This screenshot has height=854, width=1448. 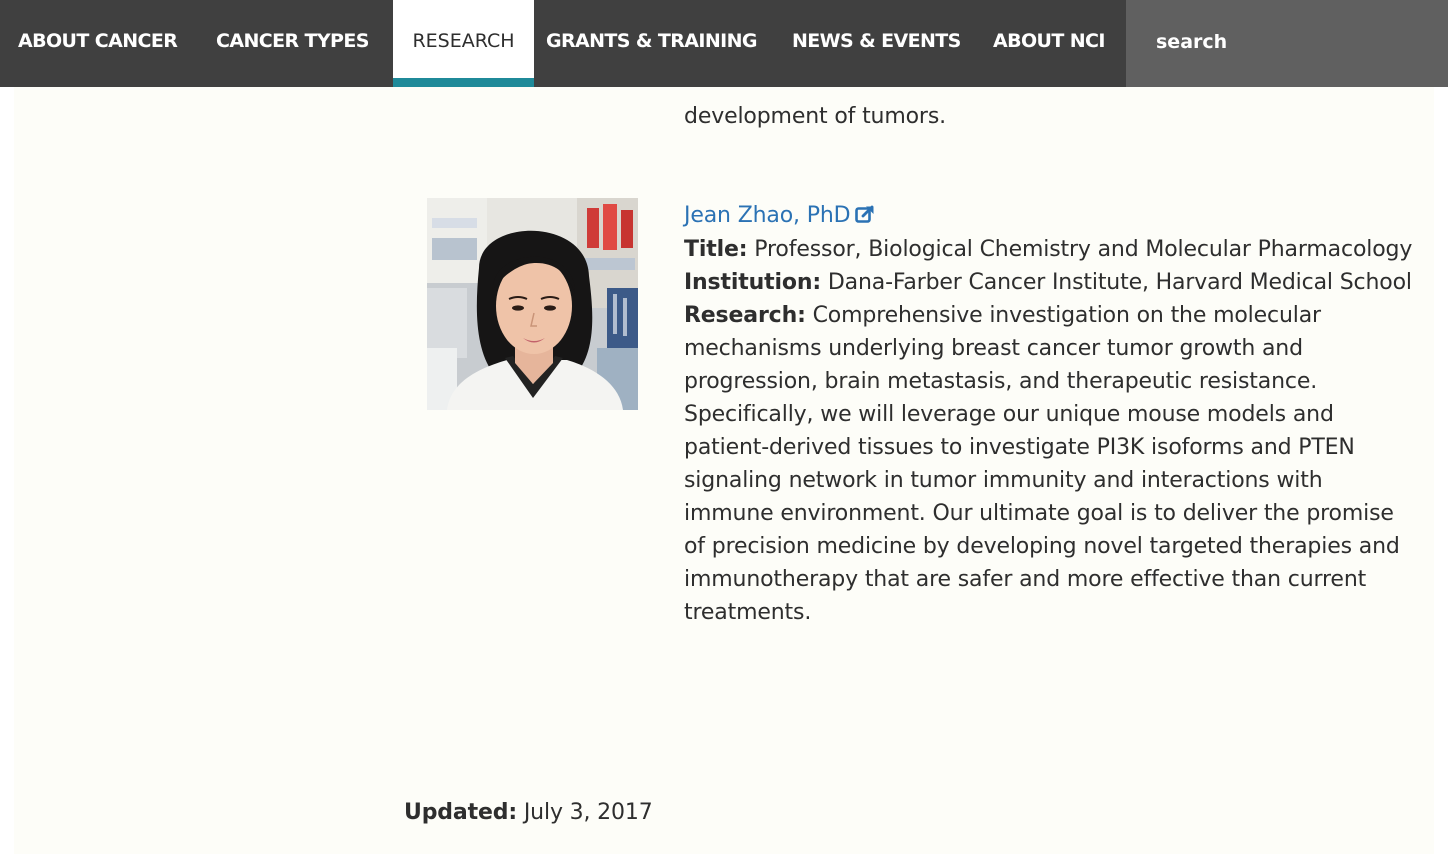 What do you see at coordinates (745, 315) in the screenshot?
I see `research-label: Research:` at bounding box center [745, 315].